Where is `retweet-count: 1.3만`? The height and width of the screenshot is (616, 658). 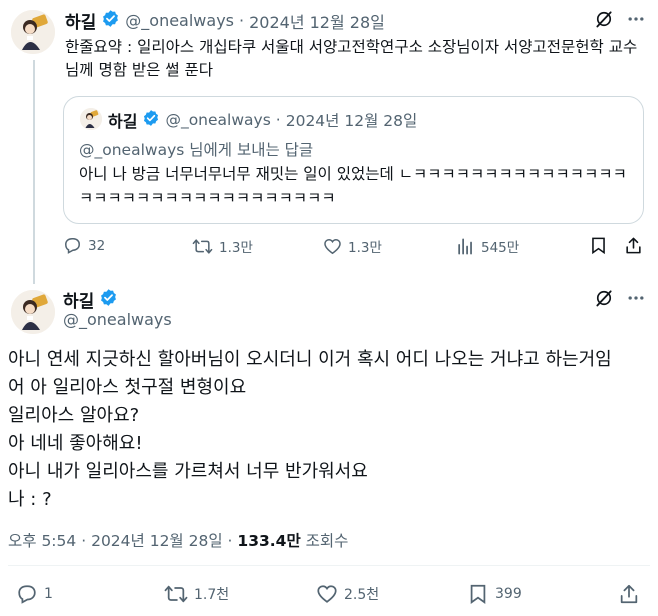
retweet-count: 1.3만 is located at coordinates (236, 248).